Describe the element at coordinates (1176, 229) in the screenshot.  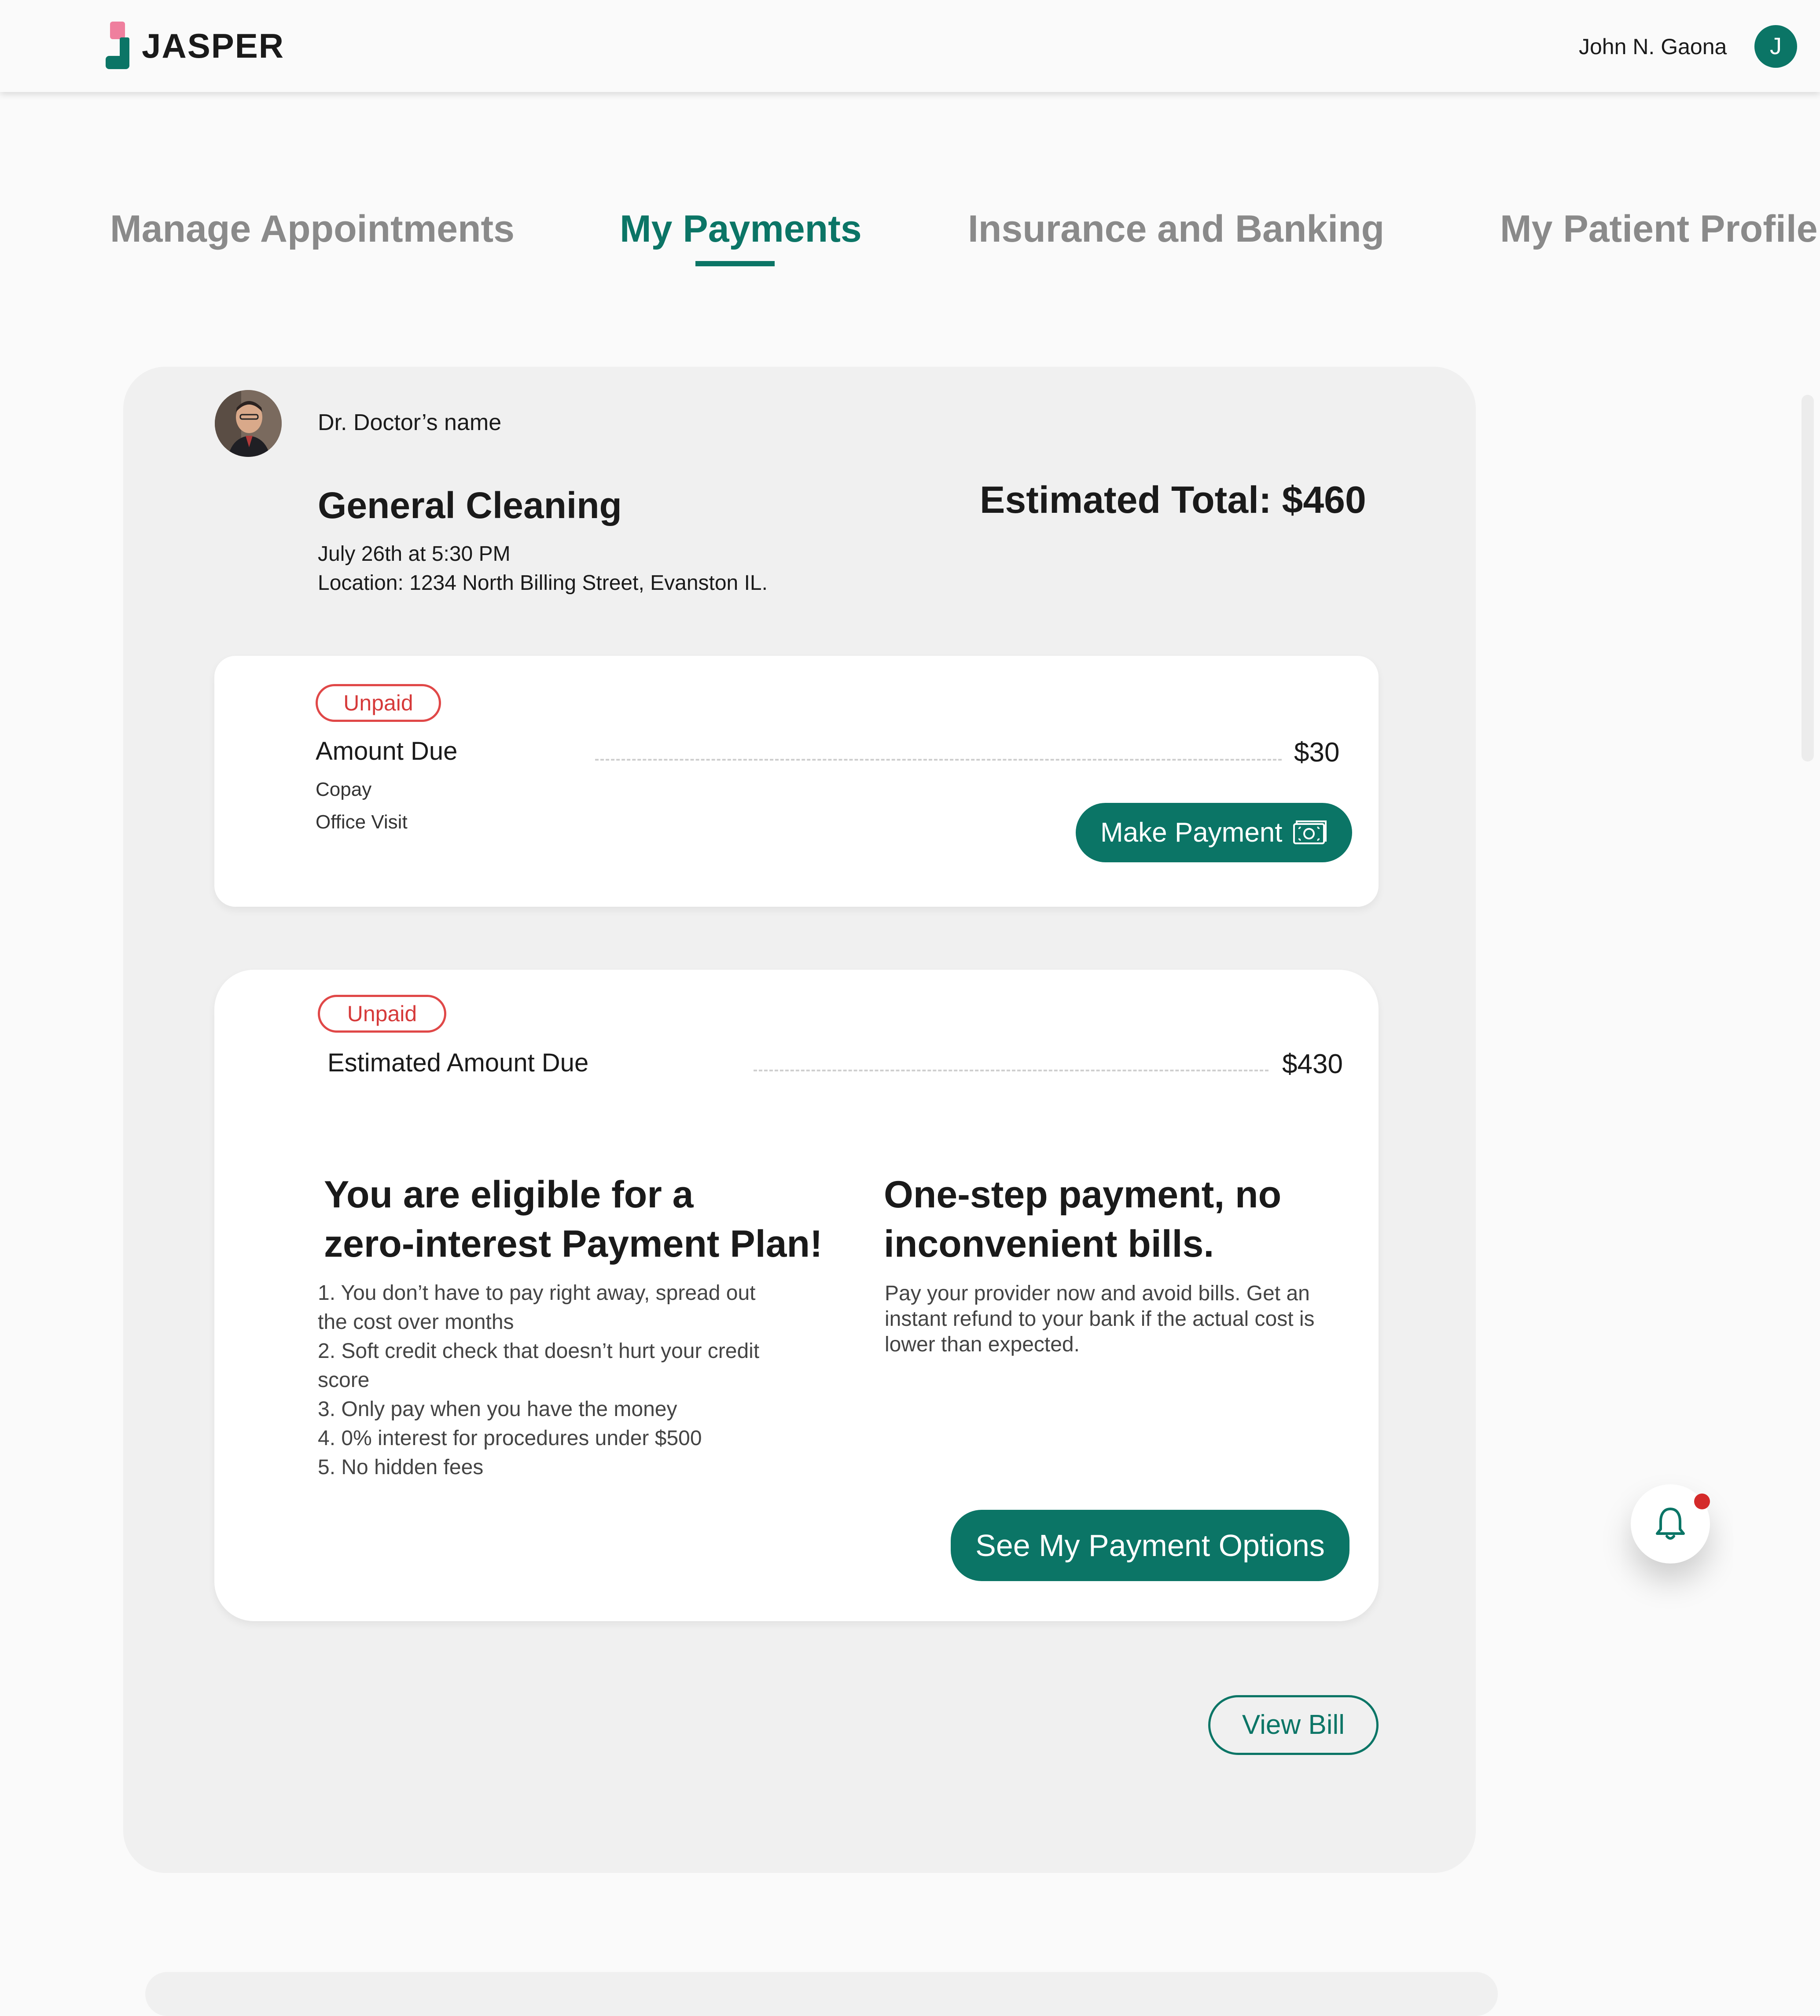
I see `tab-insurance-and-banking: Insurance and Banking` at that location.